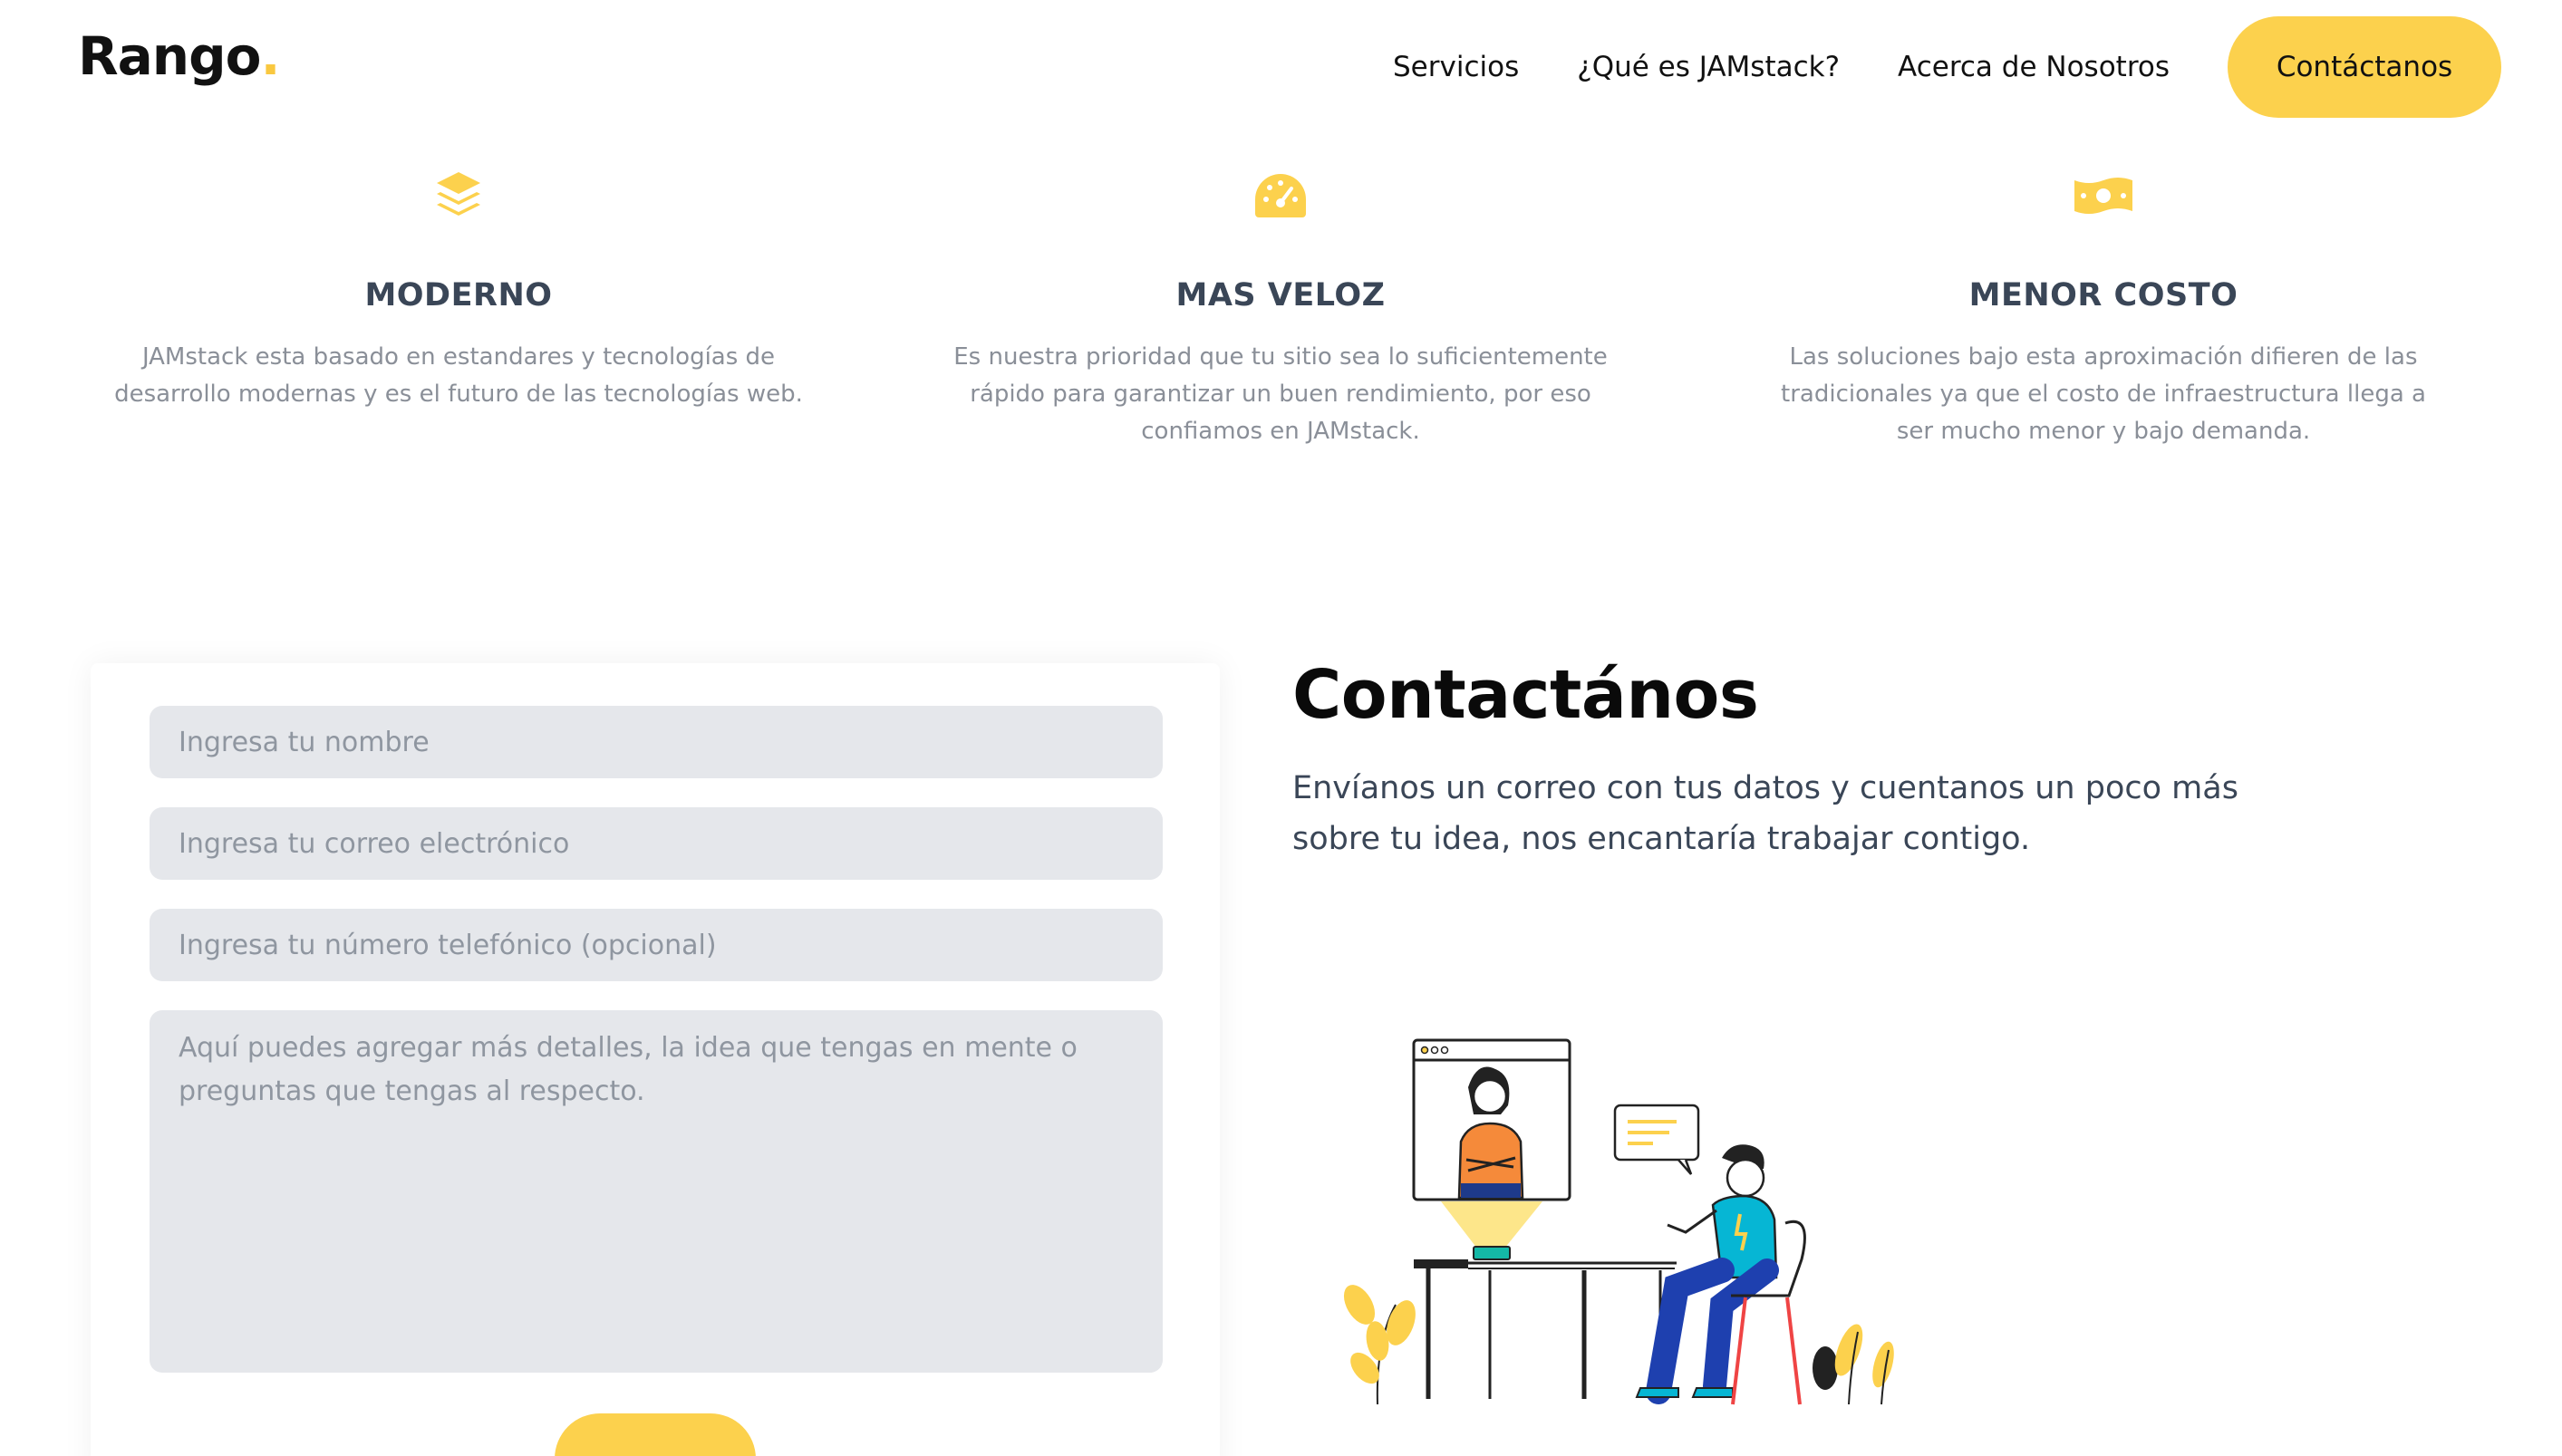  I want to click on email-input, so click(657, 843).